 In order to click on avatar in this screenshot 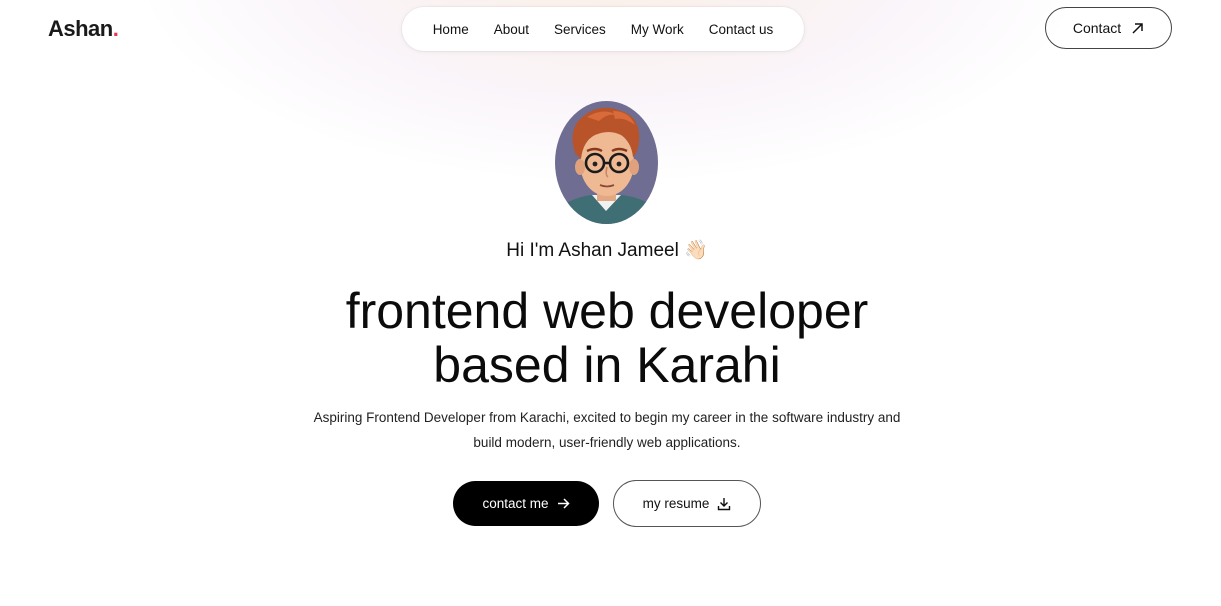, I will do `click(606, 162)`.